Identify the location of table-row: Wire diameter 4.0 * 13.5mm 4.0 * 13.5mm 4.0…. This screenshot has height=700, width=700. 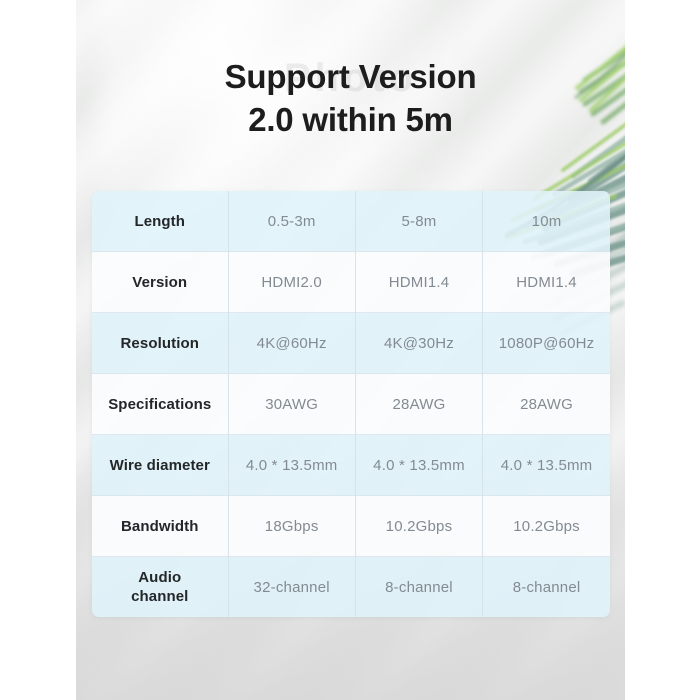
(351, 465).